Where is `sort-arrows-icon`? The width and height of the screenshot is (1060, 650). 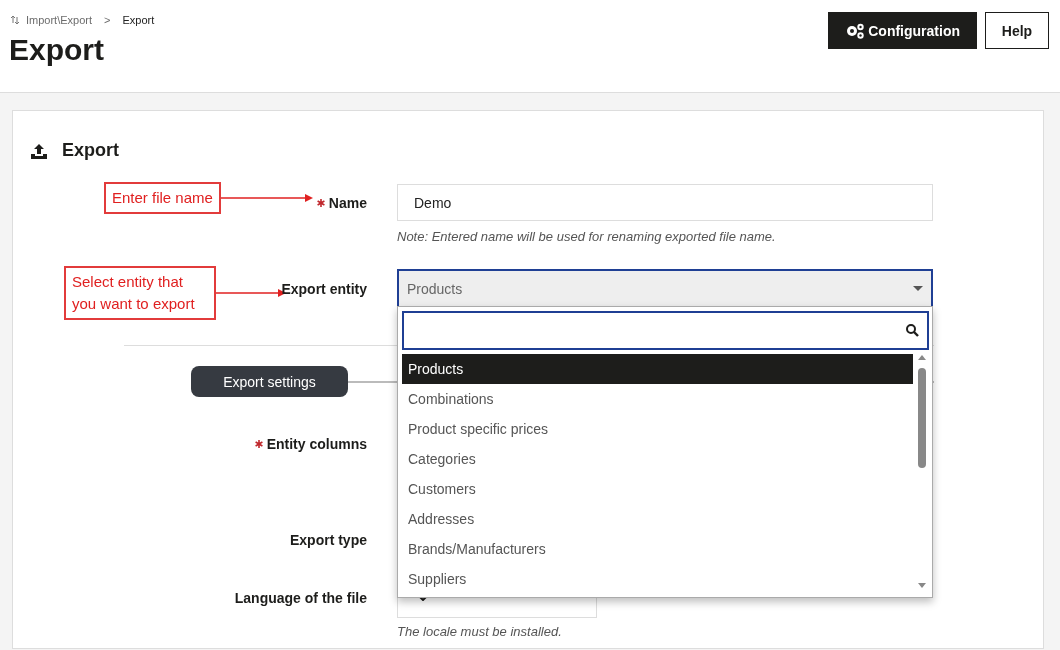 sort-arrows-icon is located at coordinates (15, 20).